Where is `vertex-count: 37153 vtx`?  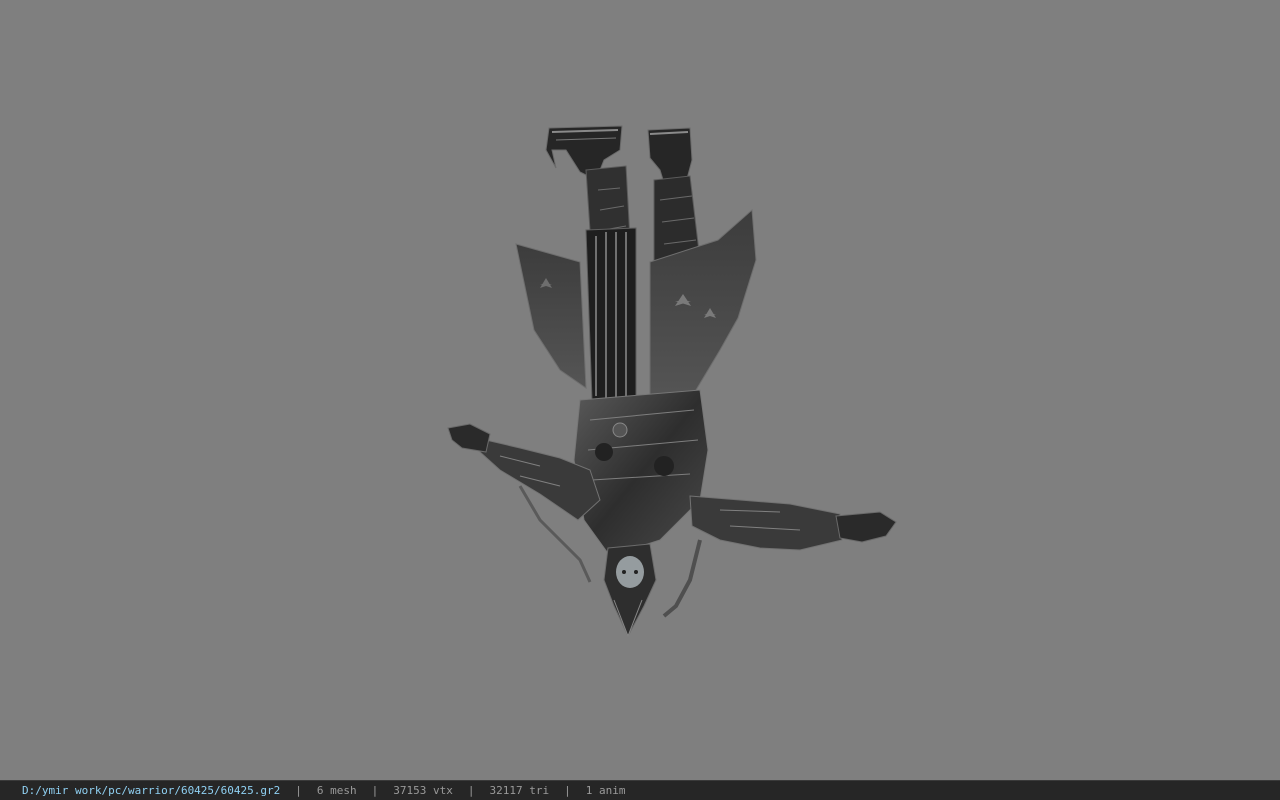
vertex-count: 37153 vtx is located at coordinates (423, 790).